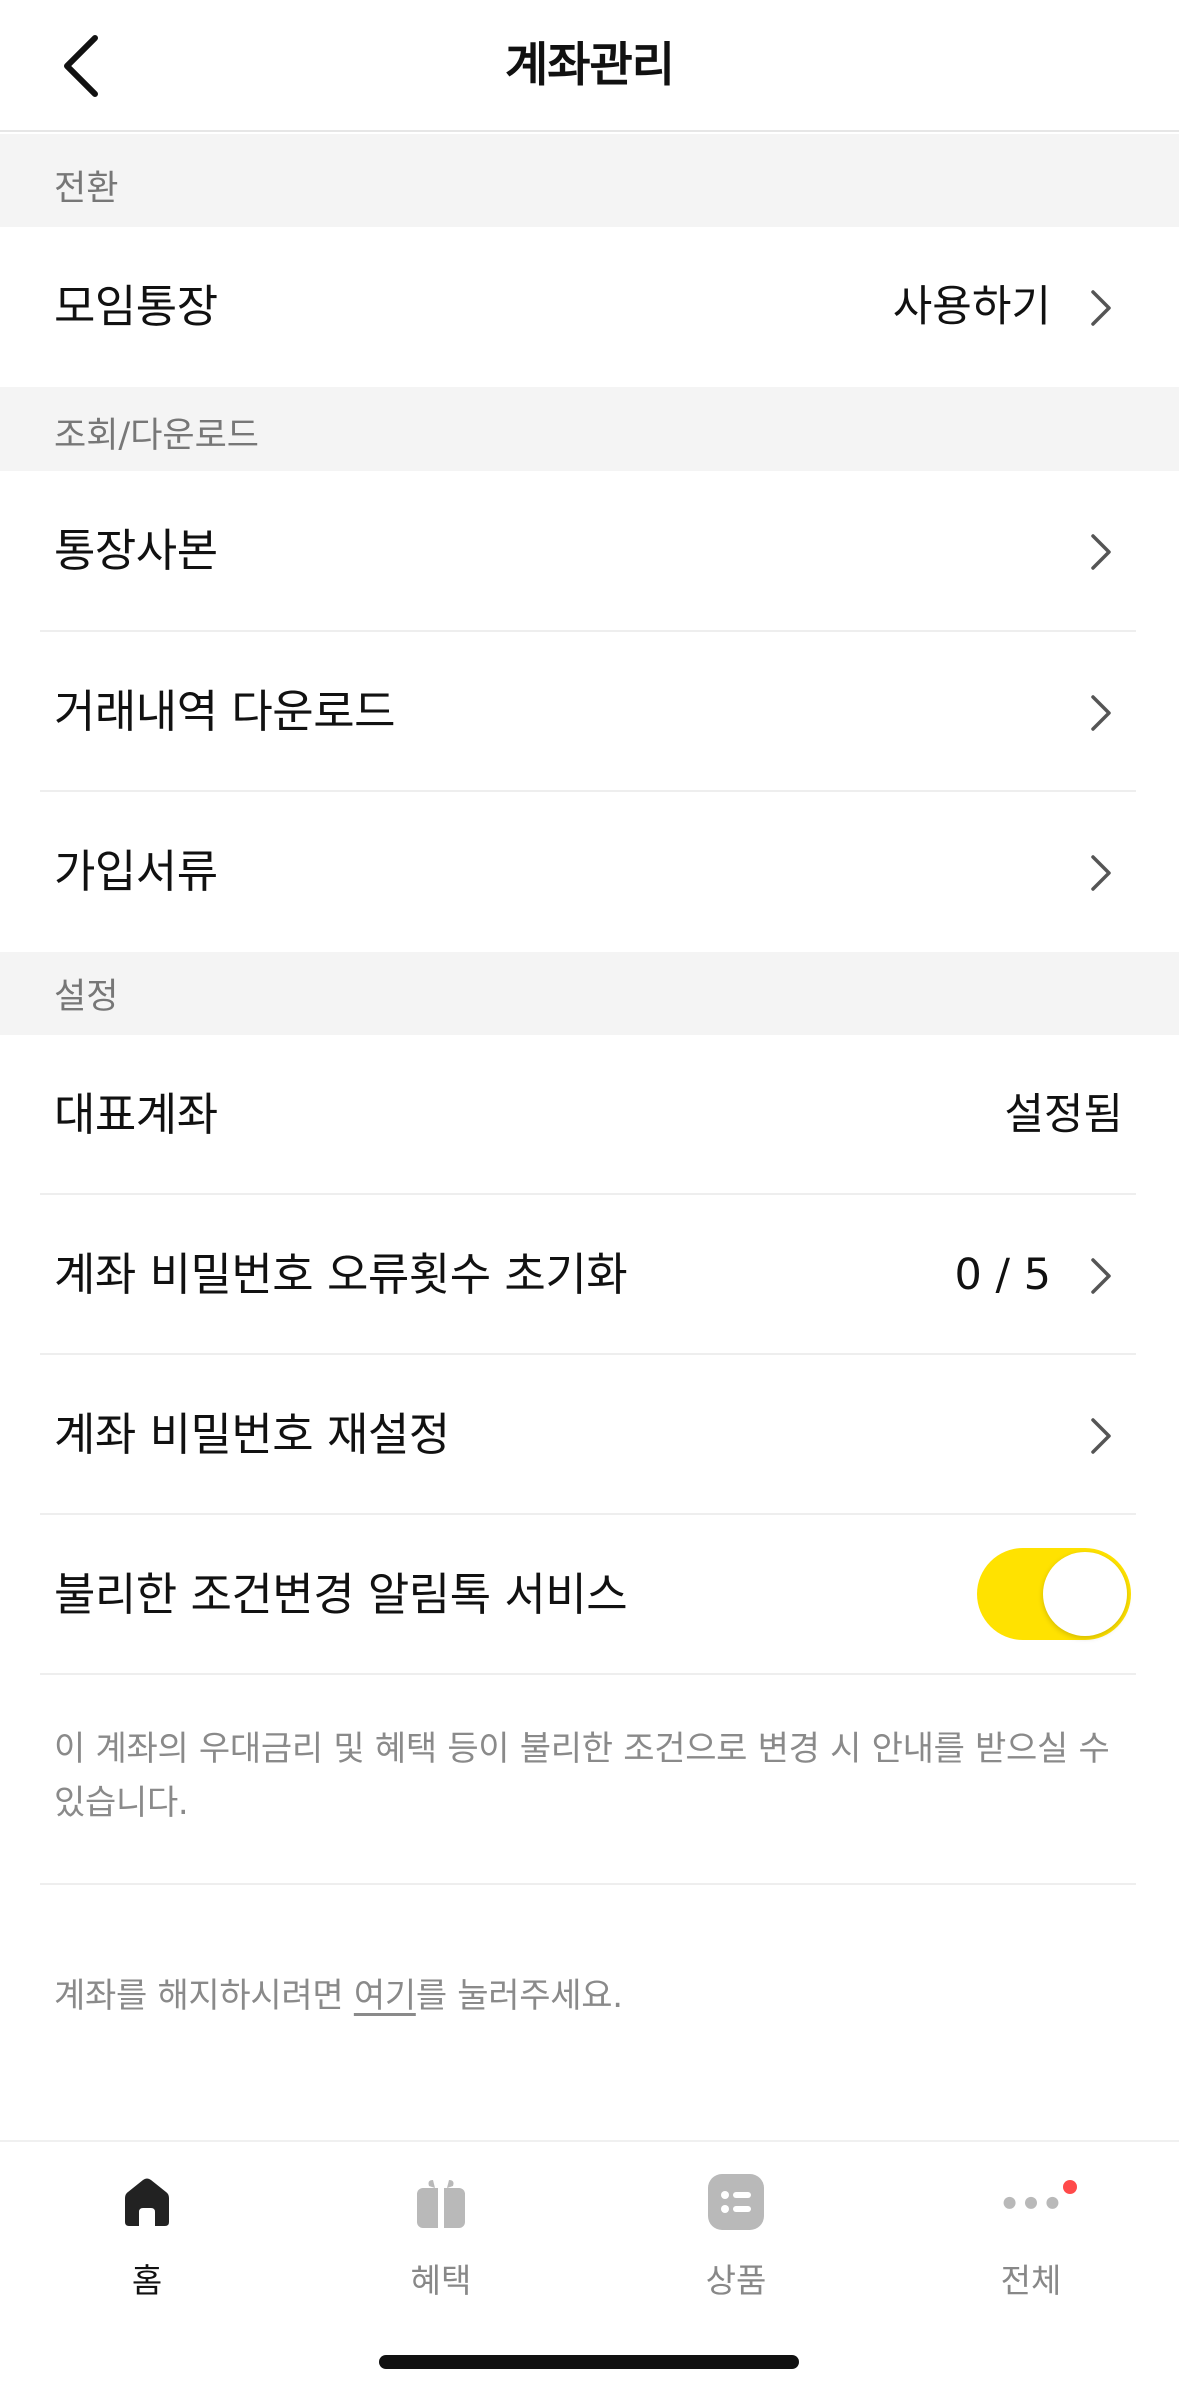 This screenshot has width=1179, height=2396. What do you see at coordinates (1070, 2187) in the screenshot?
I see `notification-dot` at bounding box center [1070, 2187].